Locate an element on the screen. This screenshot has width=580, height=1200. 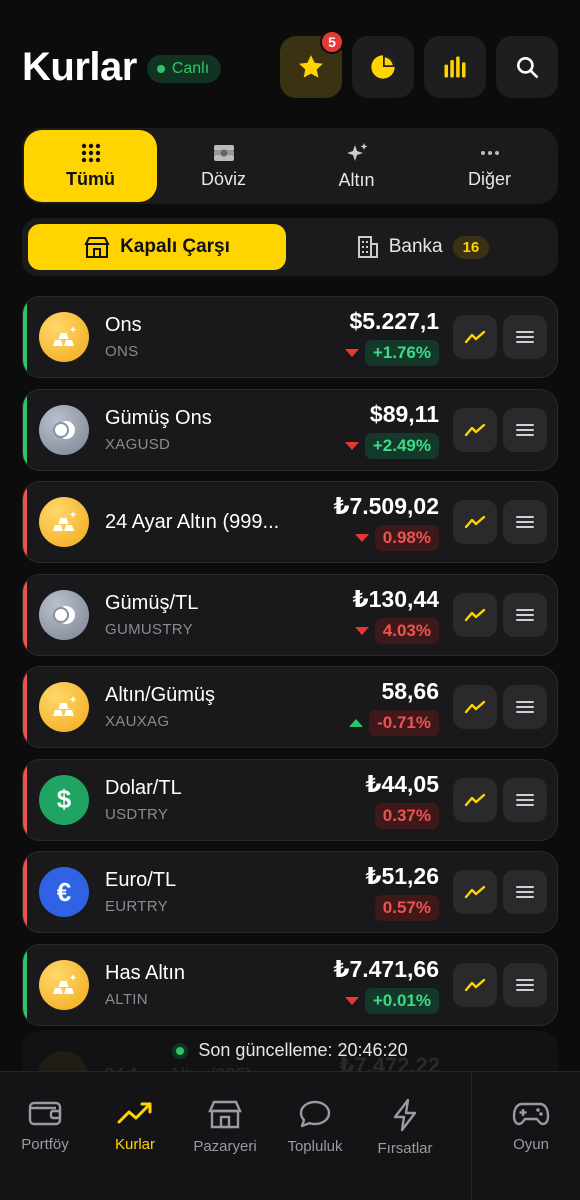
header: Kurlar Canlı 5 is located at coordinates (290, 64).